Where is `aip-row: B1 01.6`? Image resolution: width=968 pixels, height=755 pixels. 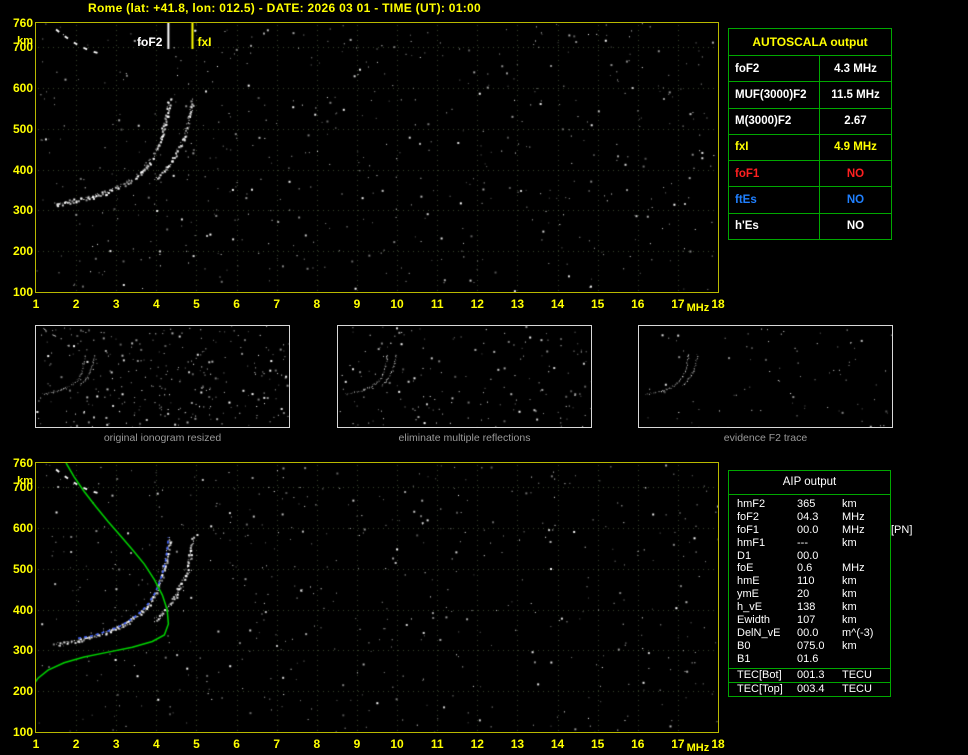
aip-row: B1 01.6 is located at coordinates (809, 659).